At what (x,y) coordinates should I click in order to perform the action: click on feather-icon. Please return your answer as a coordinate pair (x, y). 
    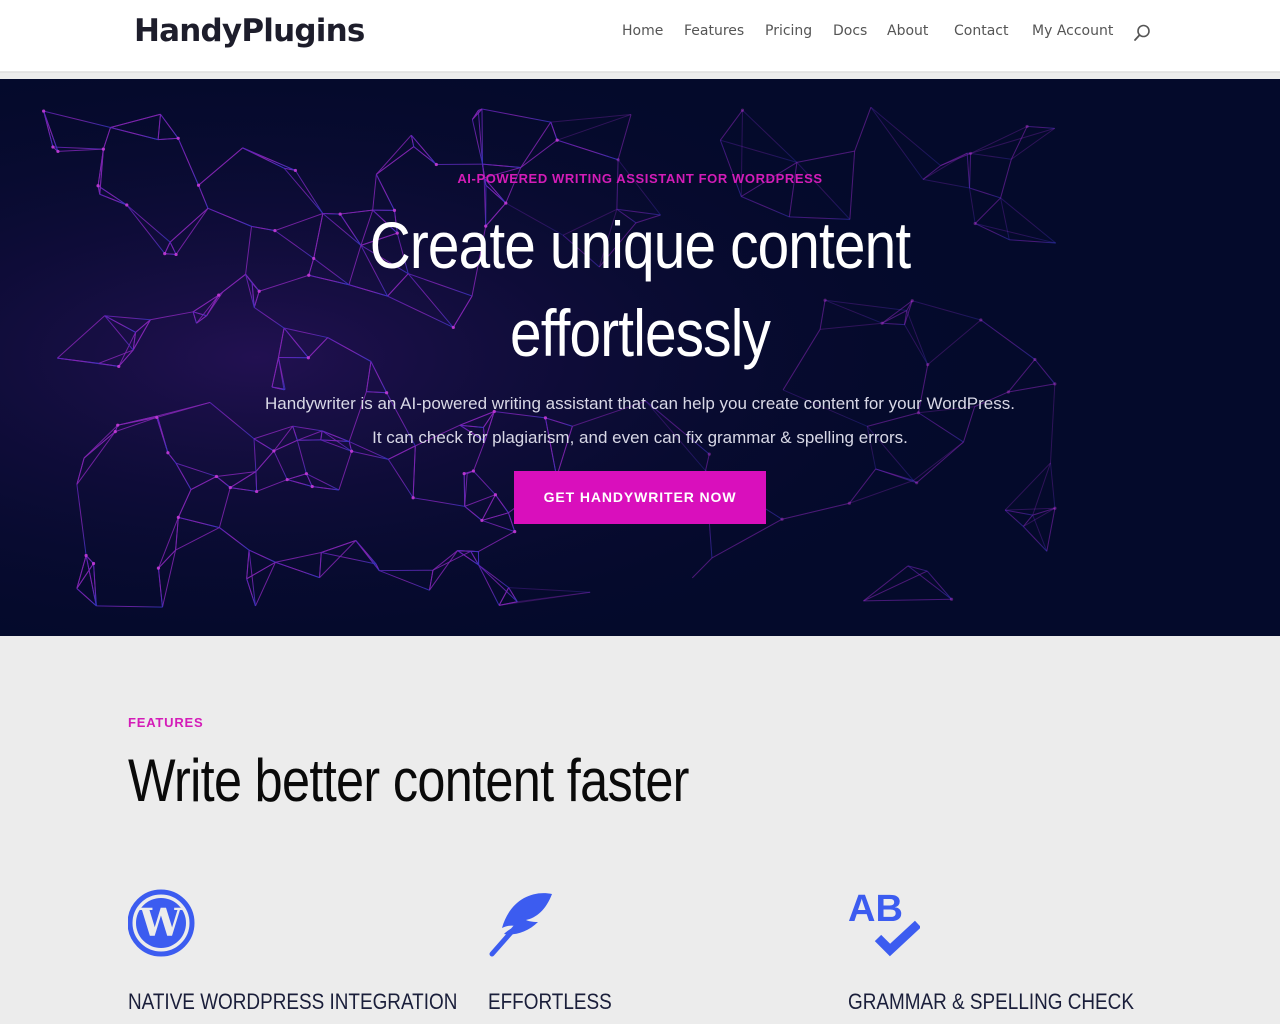
    Looking at the image, I should click on (520, 925).